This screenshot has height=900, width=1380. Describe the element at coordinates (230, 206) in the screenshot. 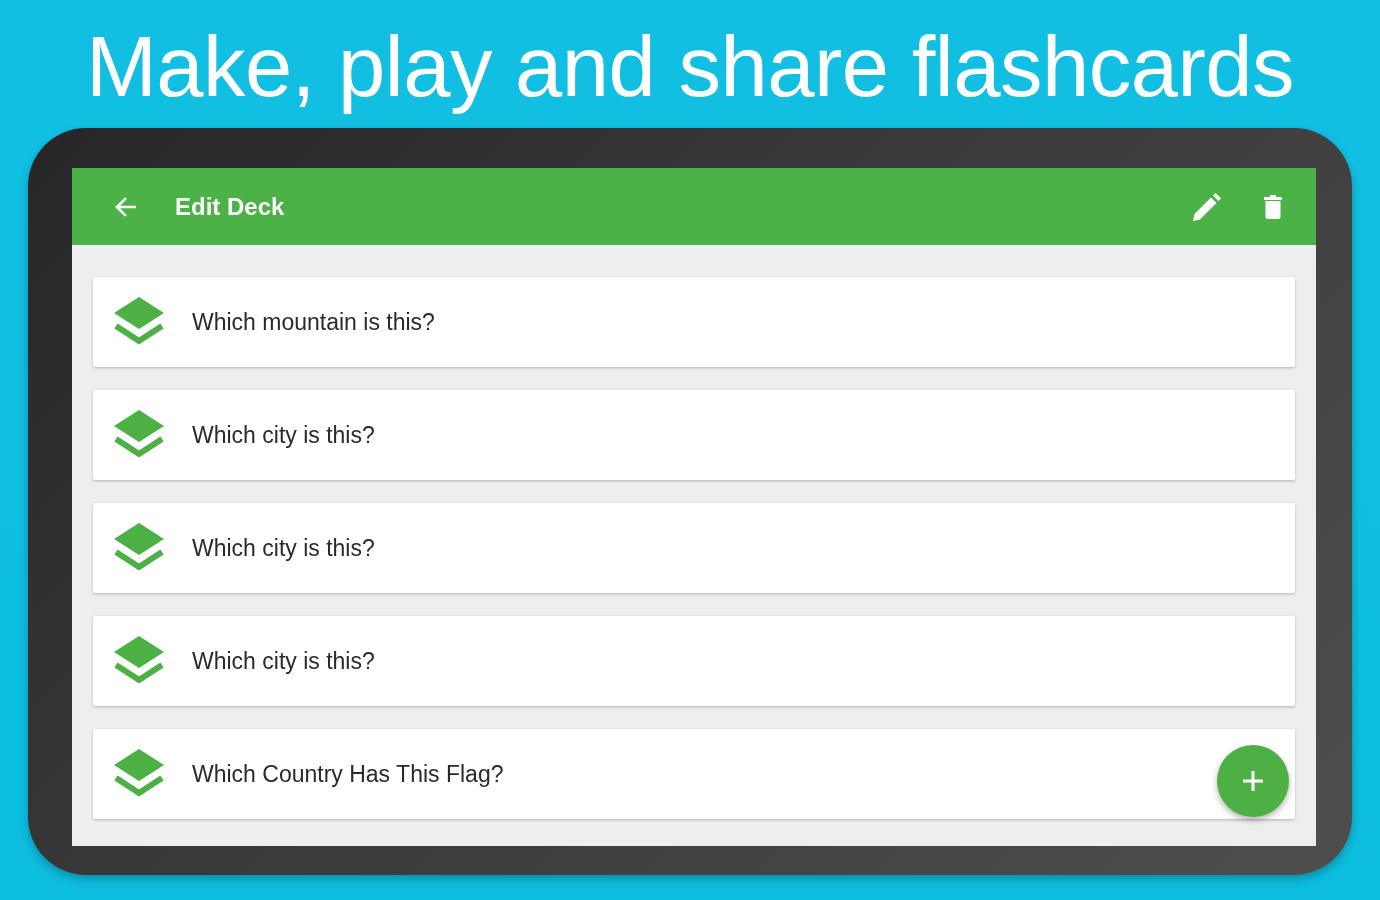

I see `screen-title: Edit Deck` at that location.